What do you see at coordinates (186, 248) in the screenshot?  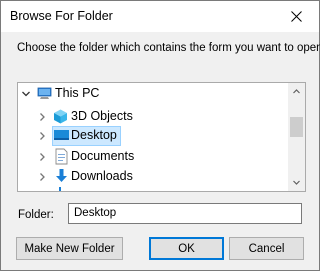 I see `ok-button: OK` at bounding box center [186, 248].